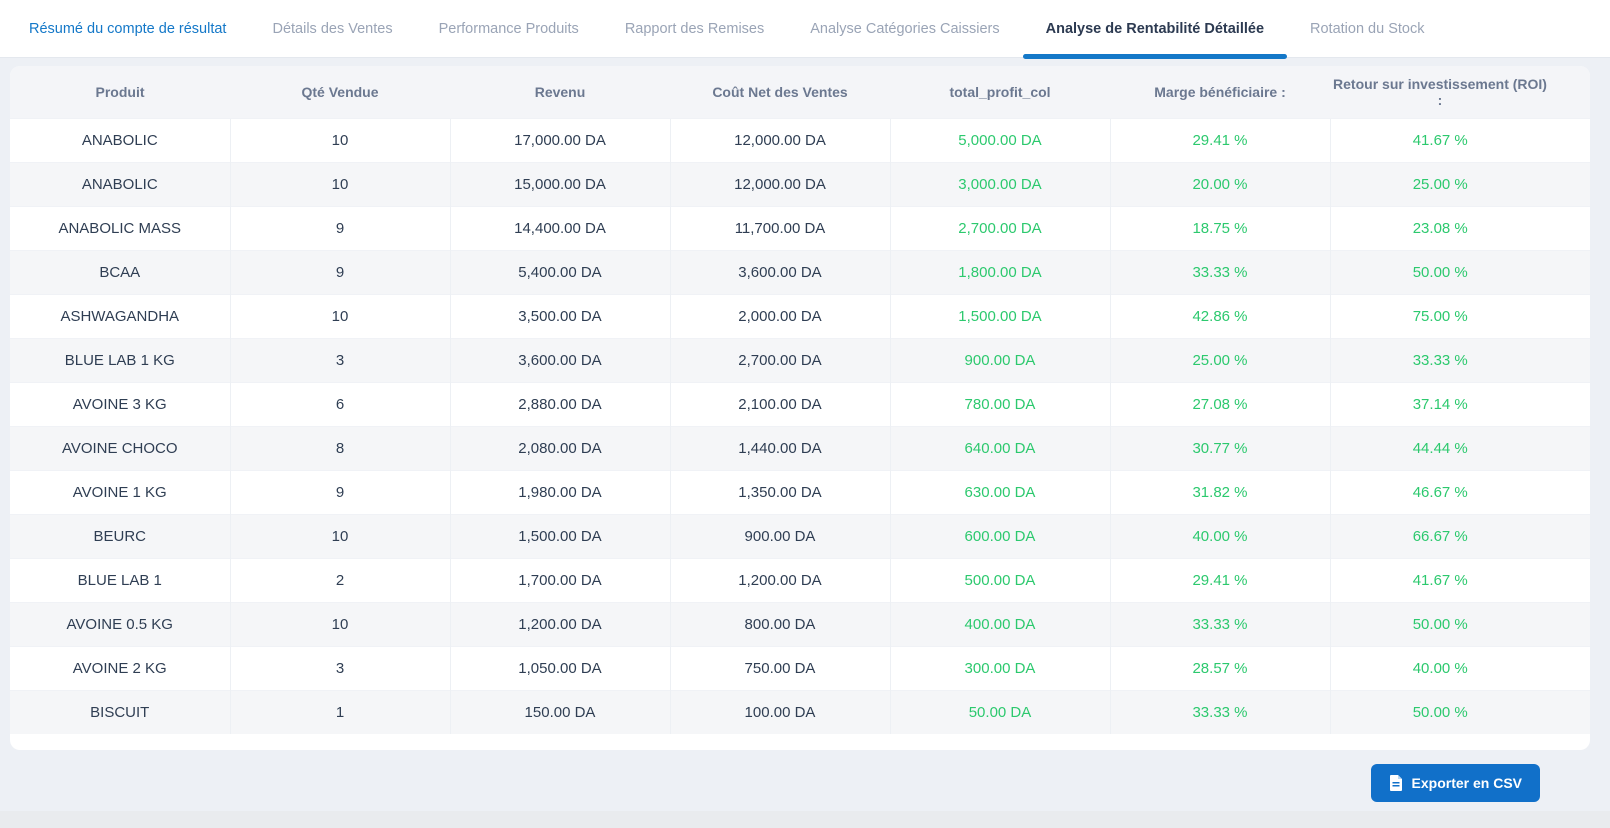 The height and width of the screenshot is (828, 1610). Describe the element at coordinates (779, 183) in the screenshot. I see `cell-3: 12,000.00 DA` at that location.